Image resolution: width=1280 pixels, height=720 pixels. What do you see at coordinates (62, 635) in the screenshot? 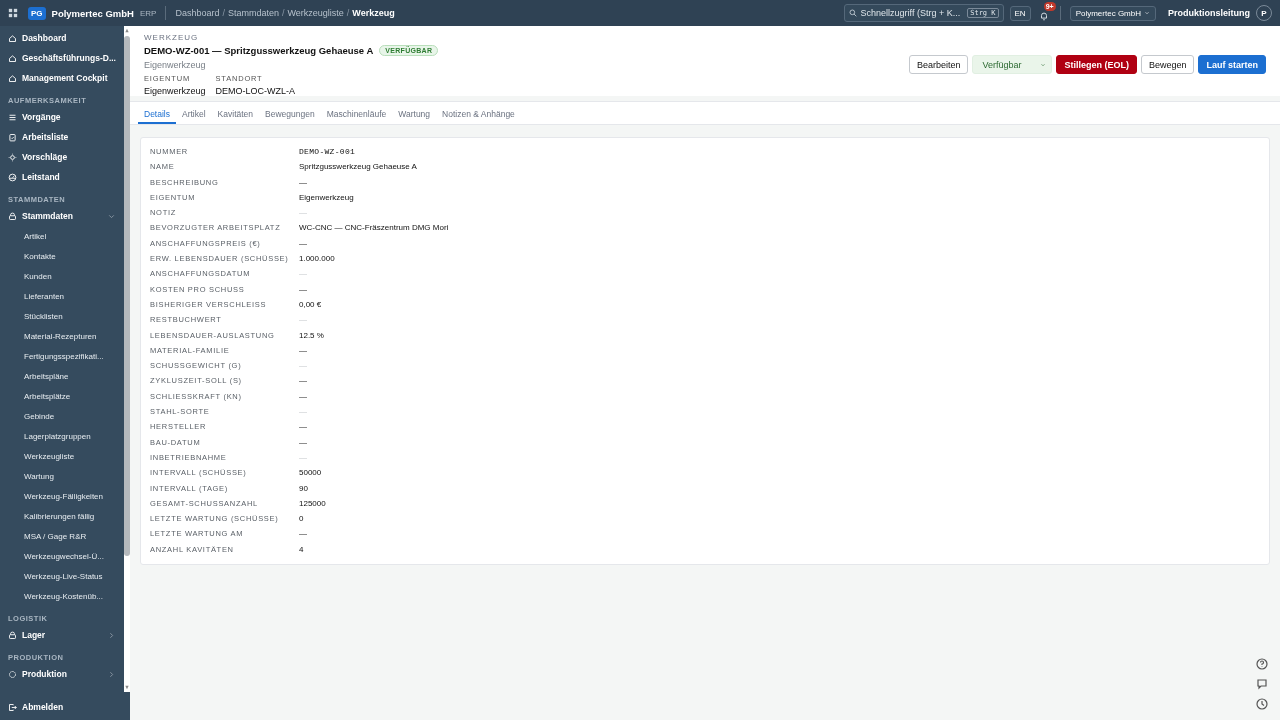
I see `nav-item: Lager` at bounding box center [62, 635].